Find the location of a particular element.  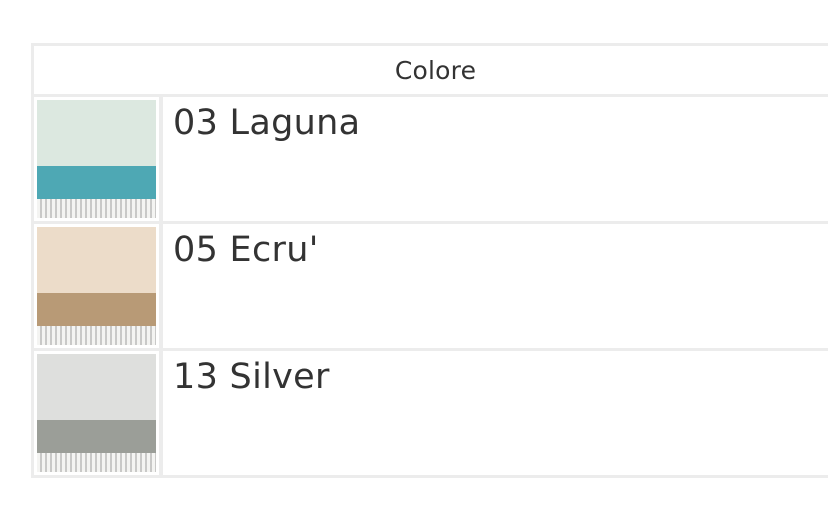

scarf-swatch-laguna-icon is located at coordinates (96, 159).